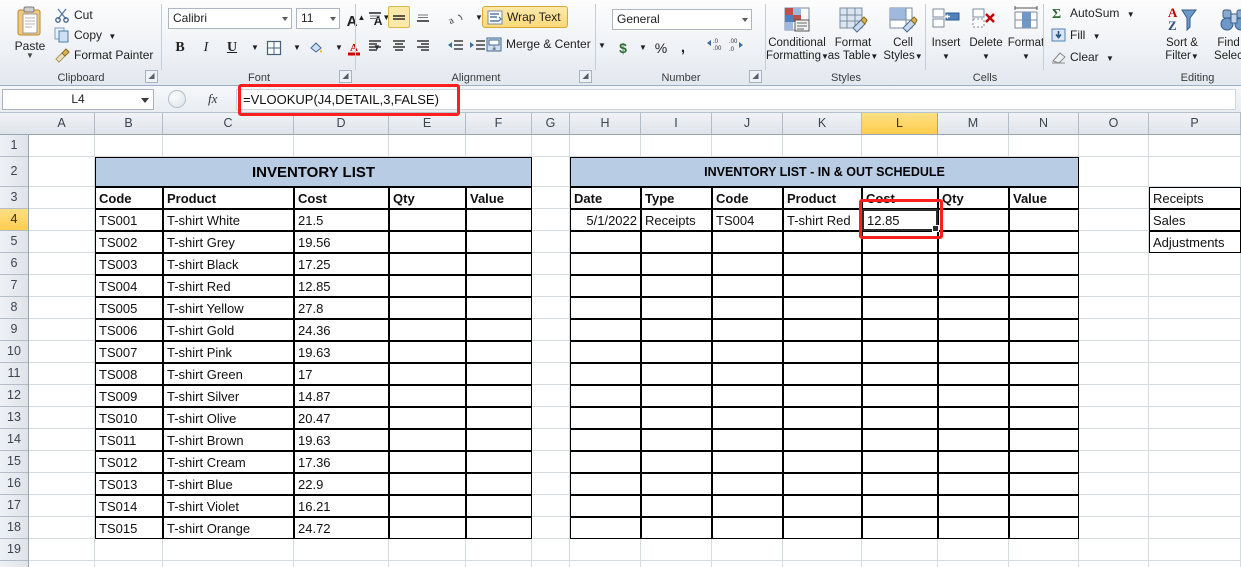 This screenshot has height=567, width=1241. What do you see at coordinates (623, 47) in the screenshot?
I see `currency-button: $` at bounding box center [623, 47].